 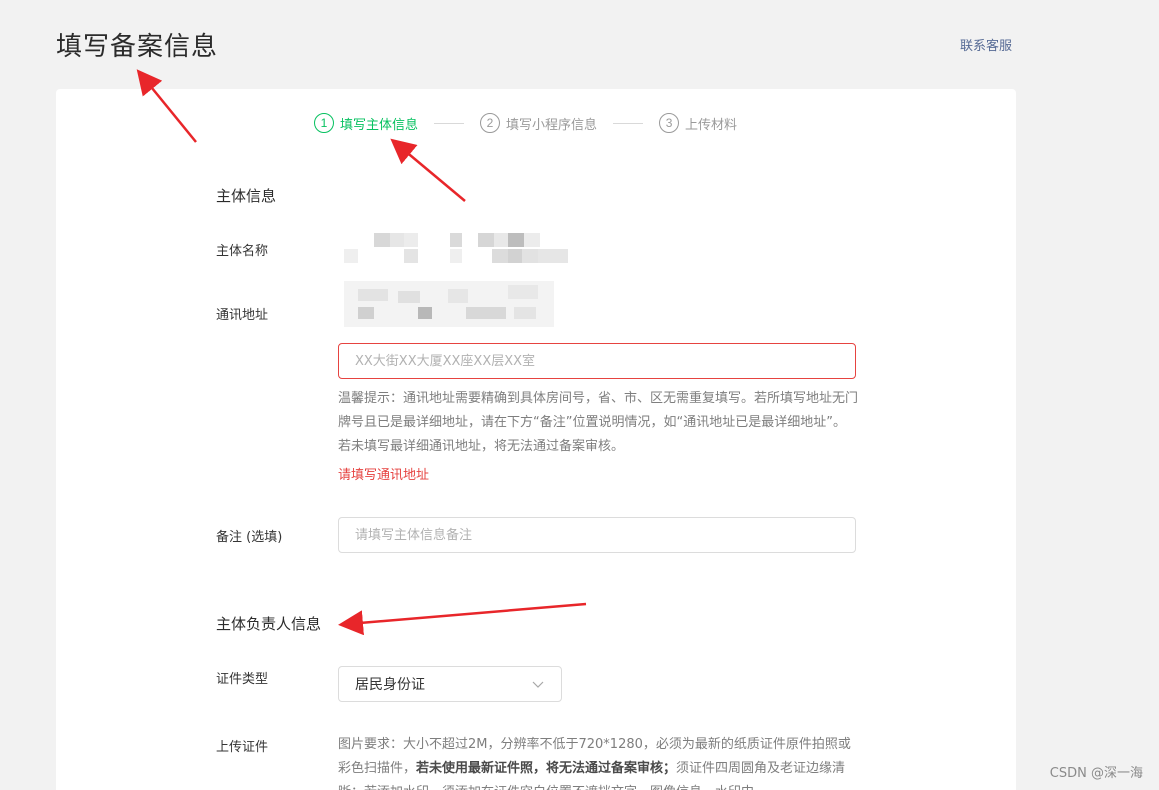 What do you see at coordinates (669, 123) in the screenshot?
I see `step-number: 3` at bounding box center [669, 123].